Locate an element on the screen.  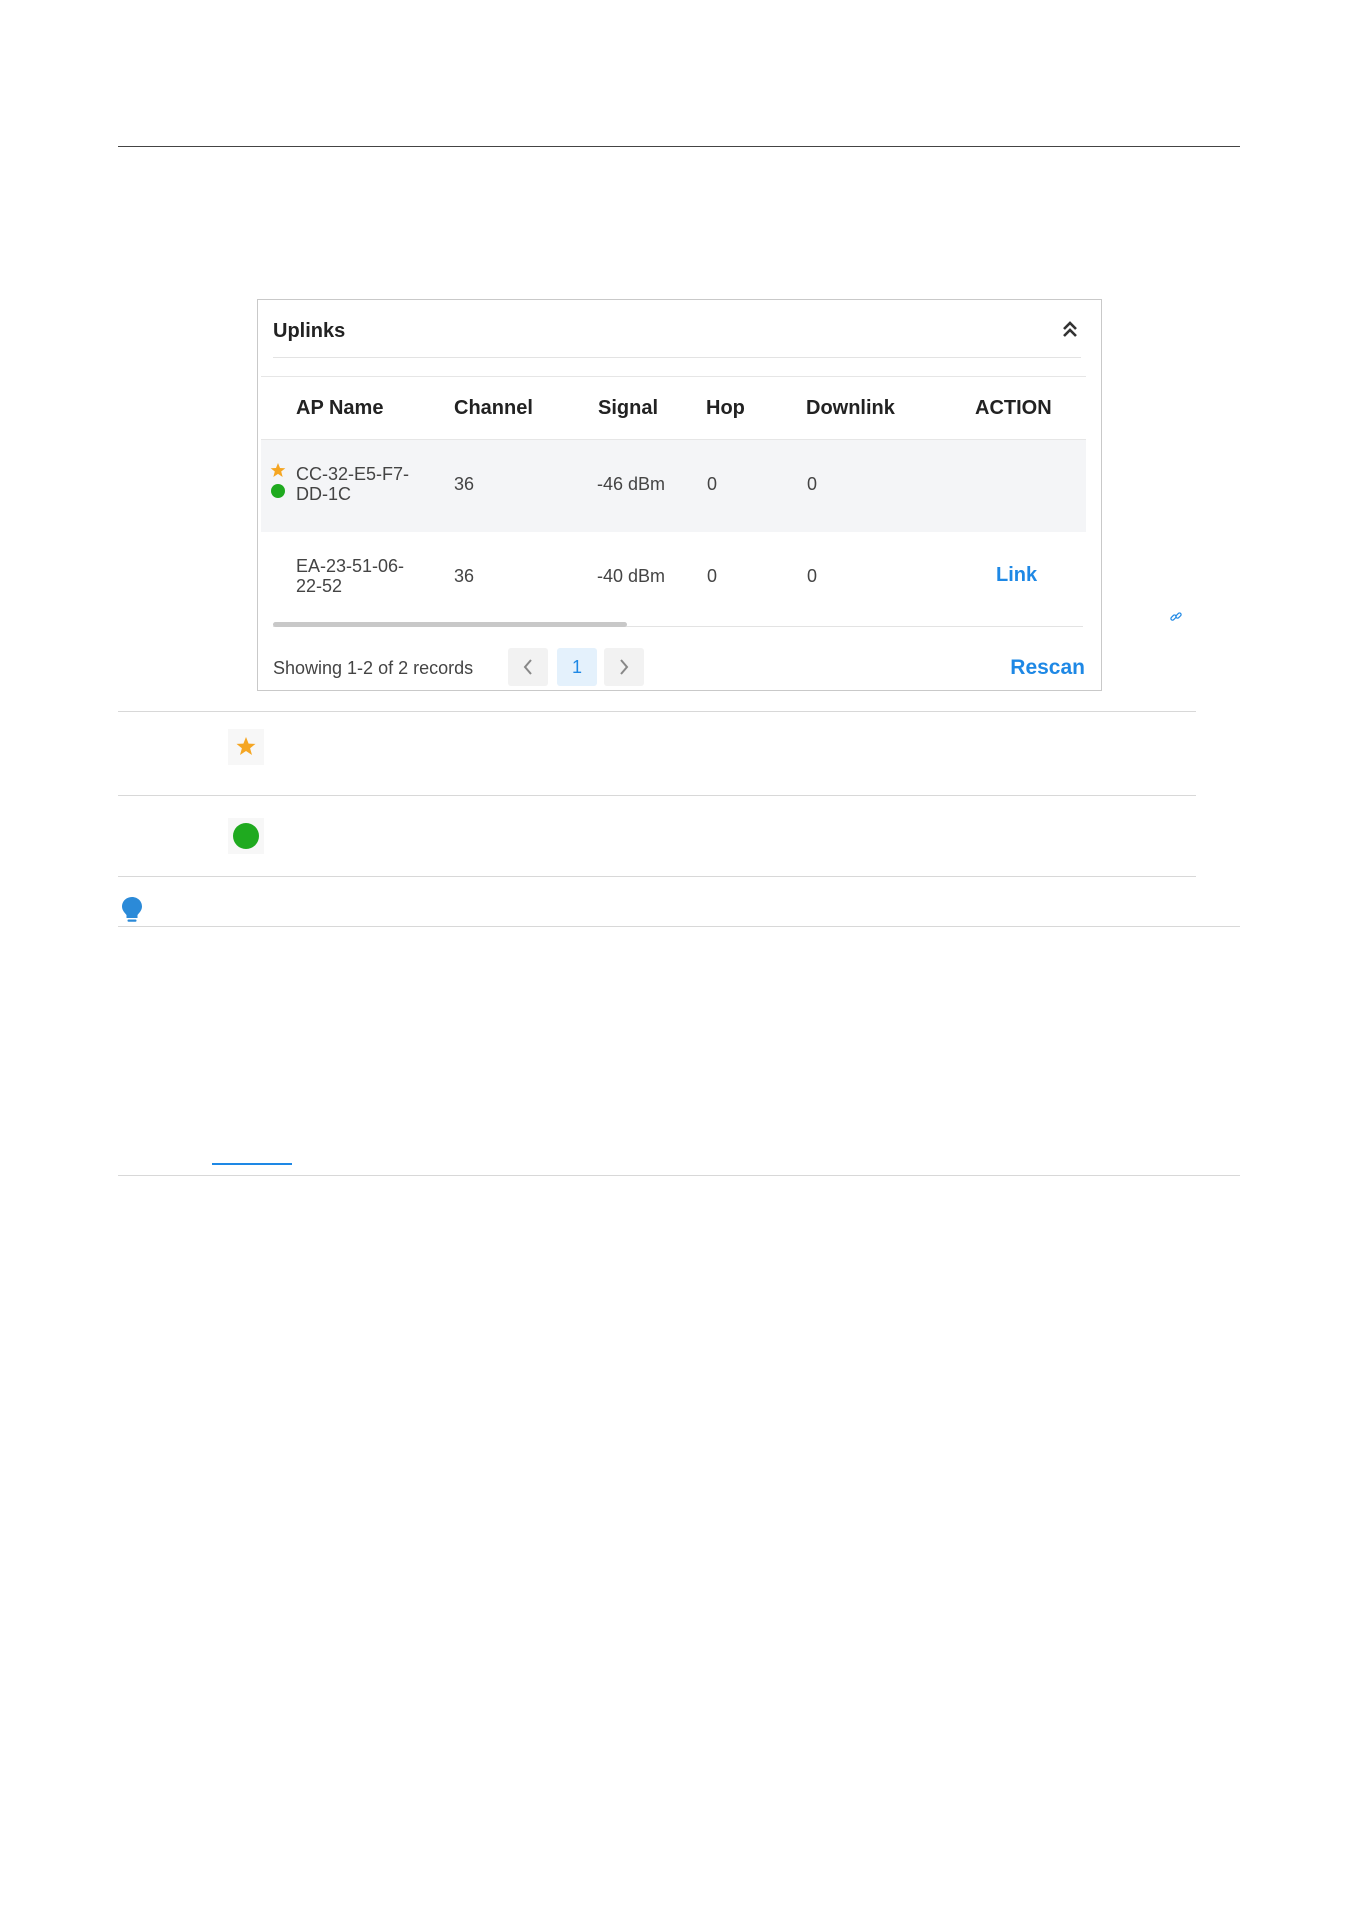
table-row: CC-32-E5-F7-DD-1C 36 -46 dBm 0 0 is located at coordinates (673, 486).